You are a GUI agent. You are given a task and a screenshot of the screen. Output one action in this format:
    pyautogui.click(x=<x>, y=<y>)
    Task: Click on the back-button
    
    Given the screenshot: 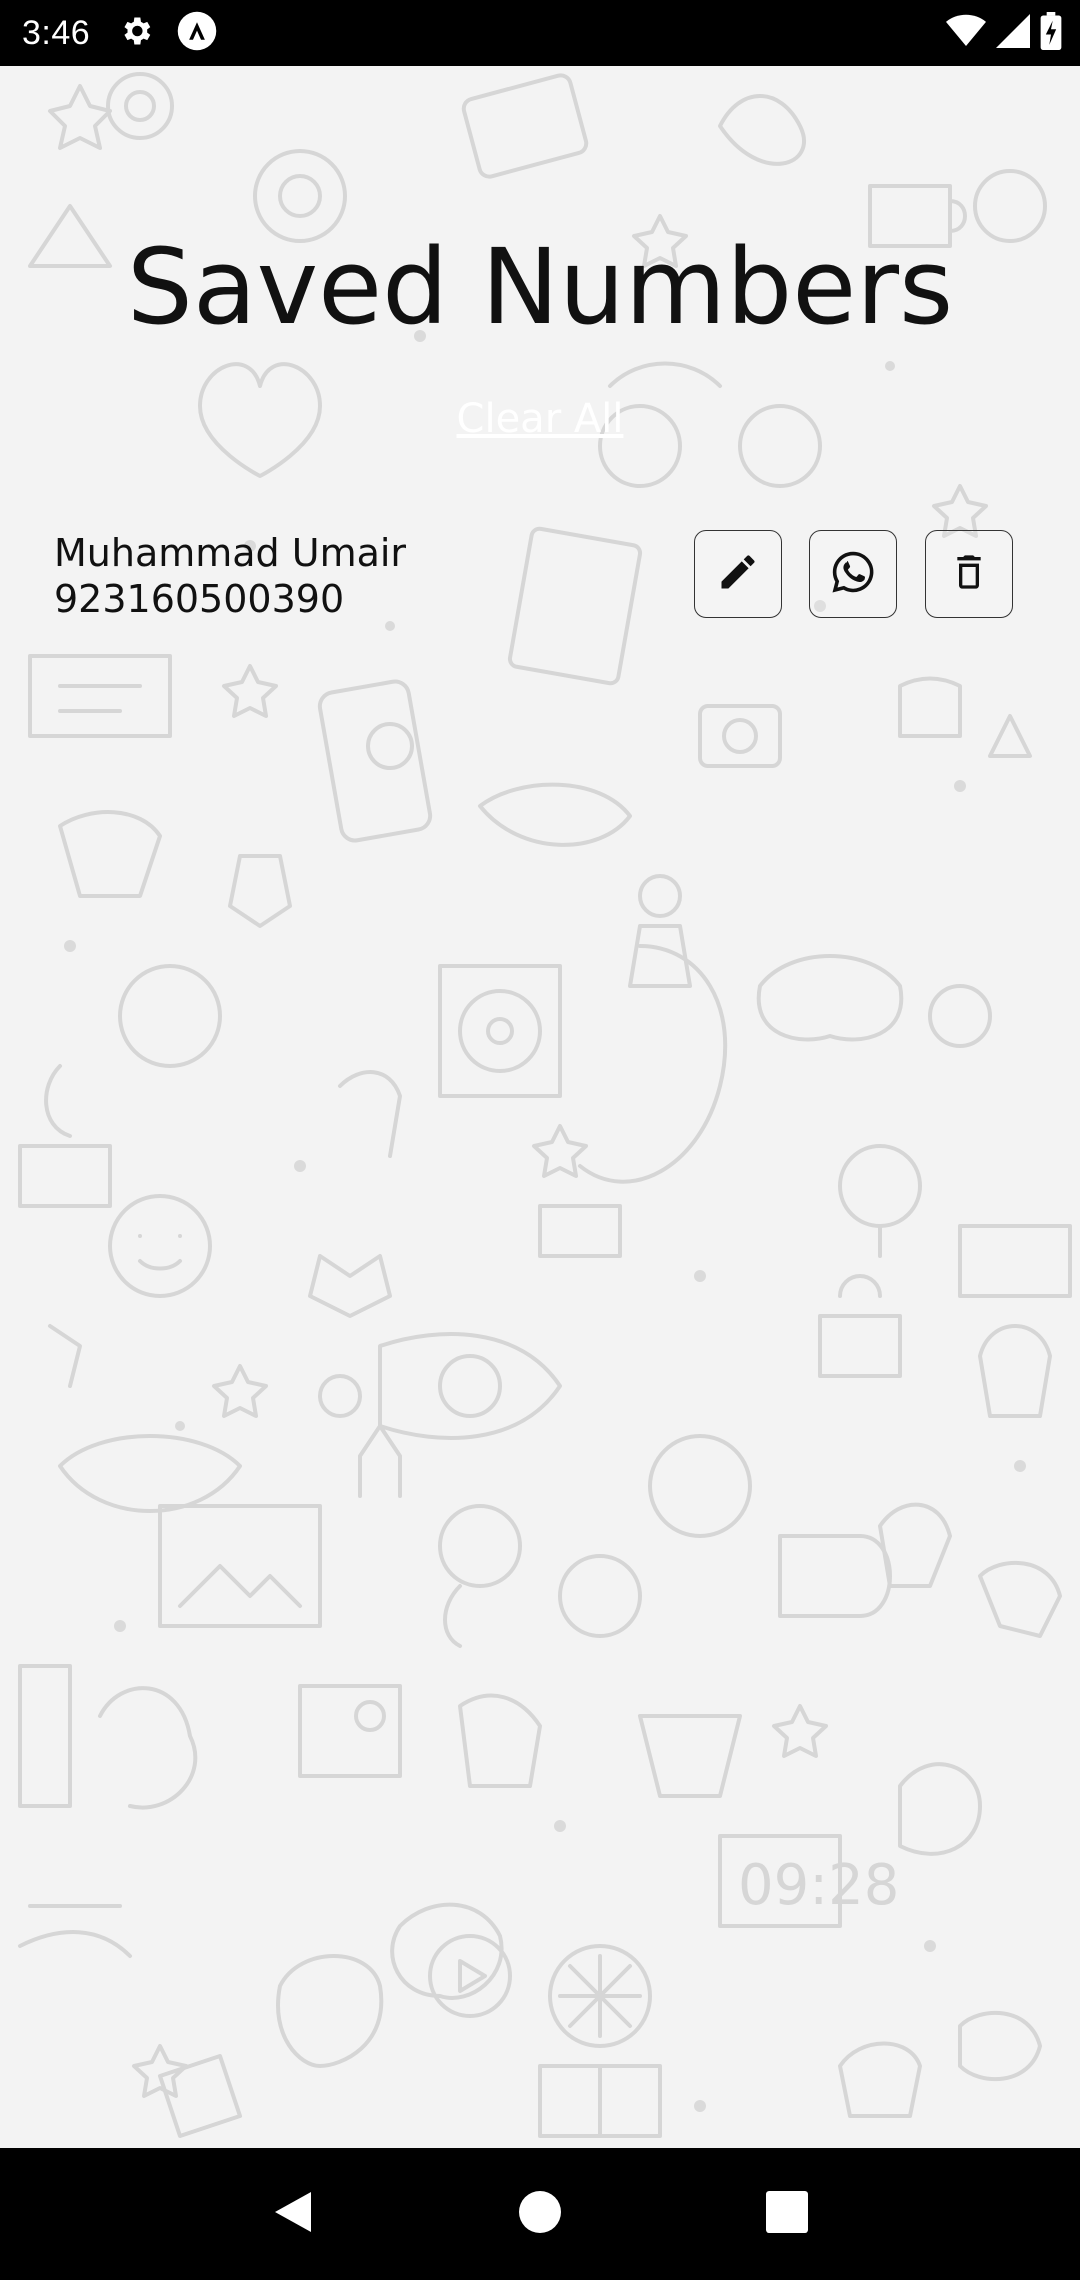 What is the action you would take?
    pyautogui.click(x=293, y=2214)
    